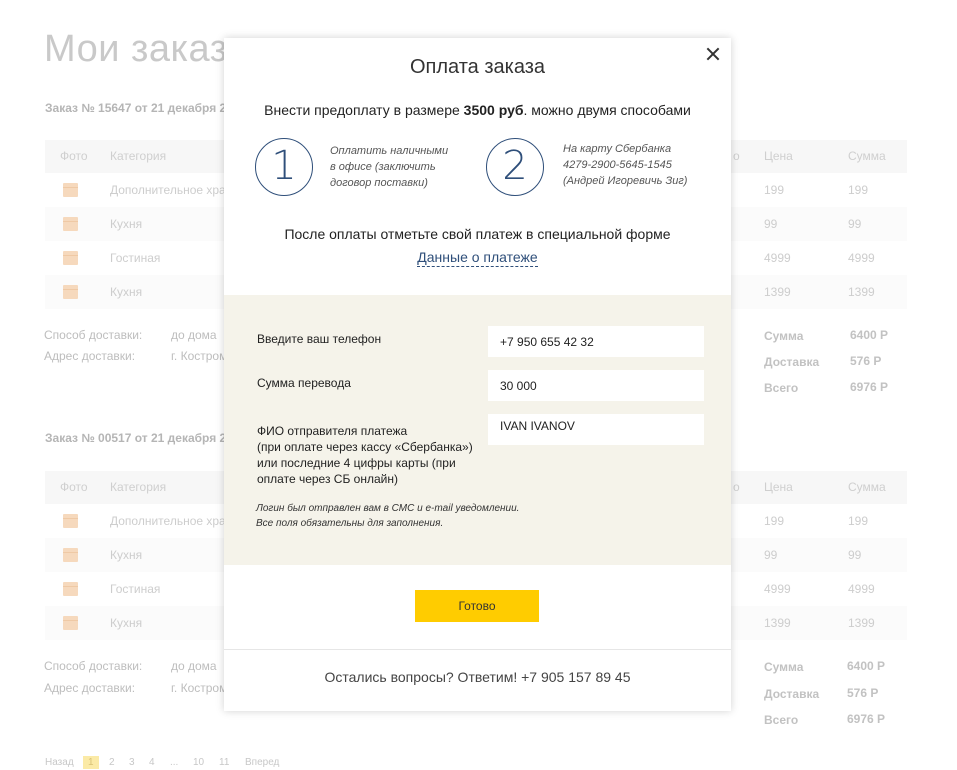 The image size is (957, 770). What do you see at coordinates (132, 762) in the screenshot?
I see `pagination-page: 3` at bounding box center [132, 762].